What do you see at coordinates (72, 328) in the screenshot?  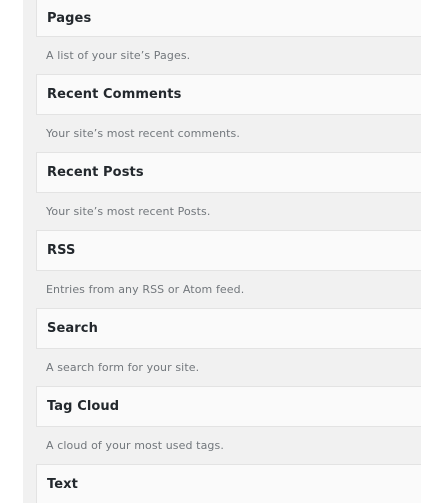 I see `widget-title: Search` at bounding box center [72, 328].